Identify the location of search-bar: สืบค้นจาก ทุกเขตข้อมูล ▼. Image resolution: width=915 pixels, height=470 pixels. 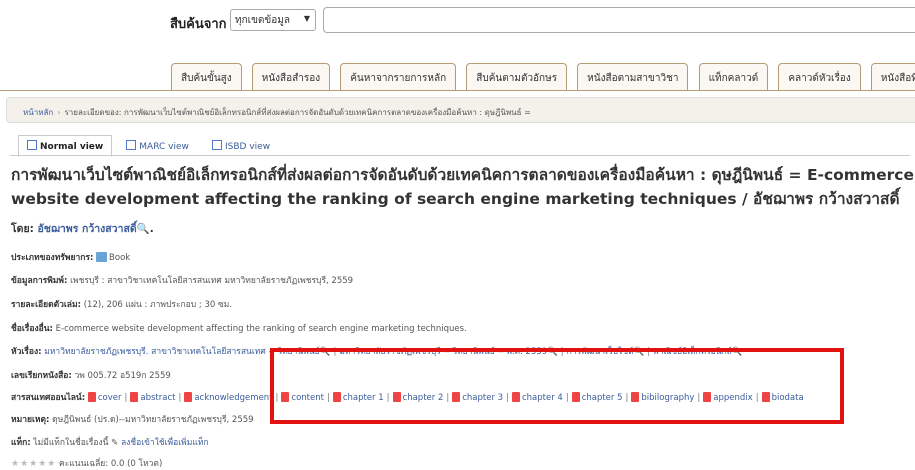
(457, 22).